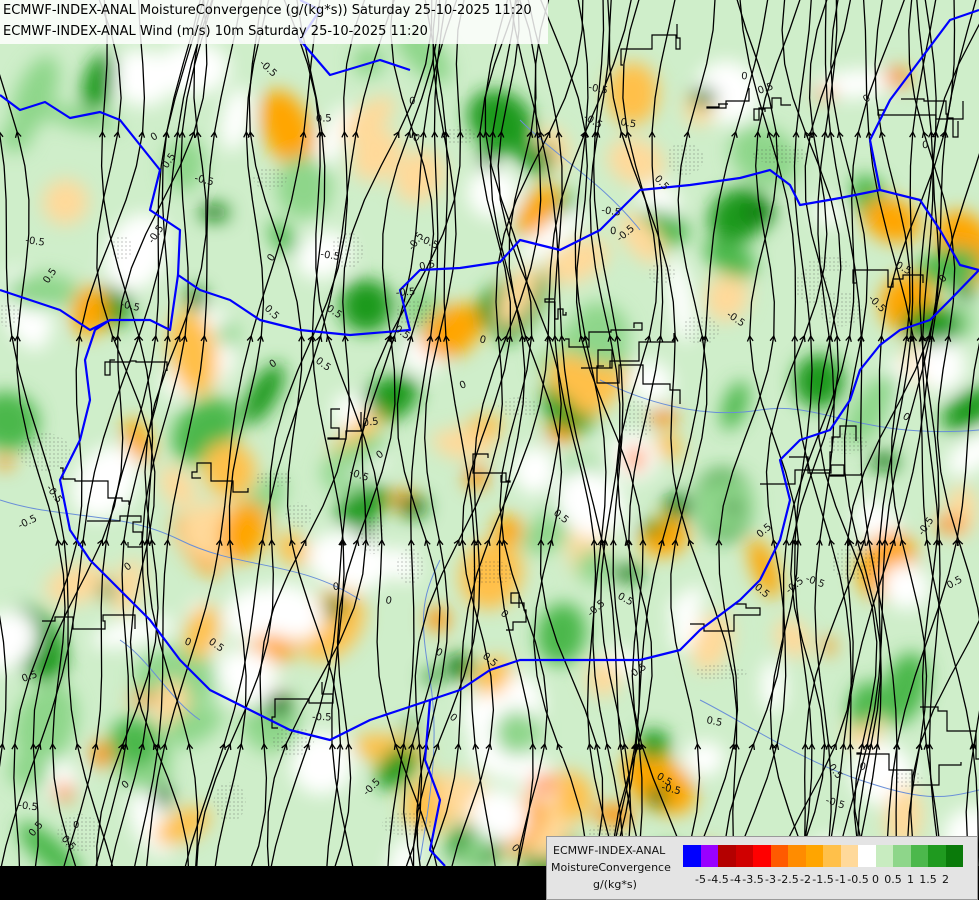 The height and width of the screenshot is (900, 979). What do you see at coordinates (735, 879) in the screenshot?
I see `legend-tick: -4` at bounding box center [735, 879].